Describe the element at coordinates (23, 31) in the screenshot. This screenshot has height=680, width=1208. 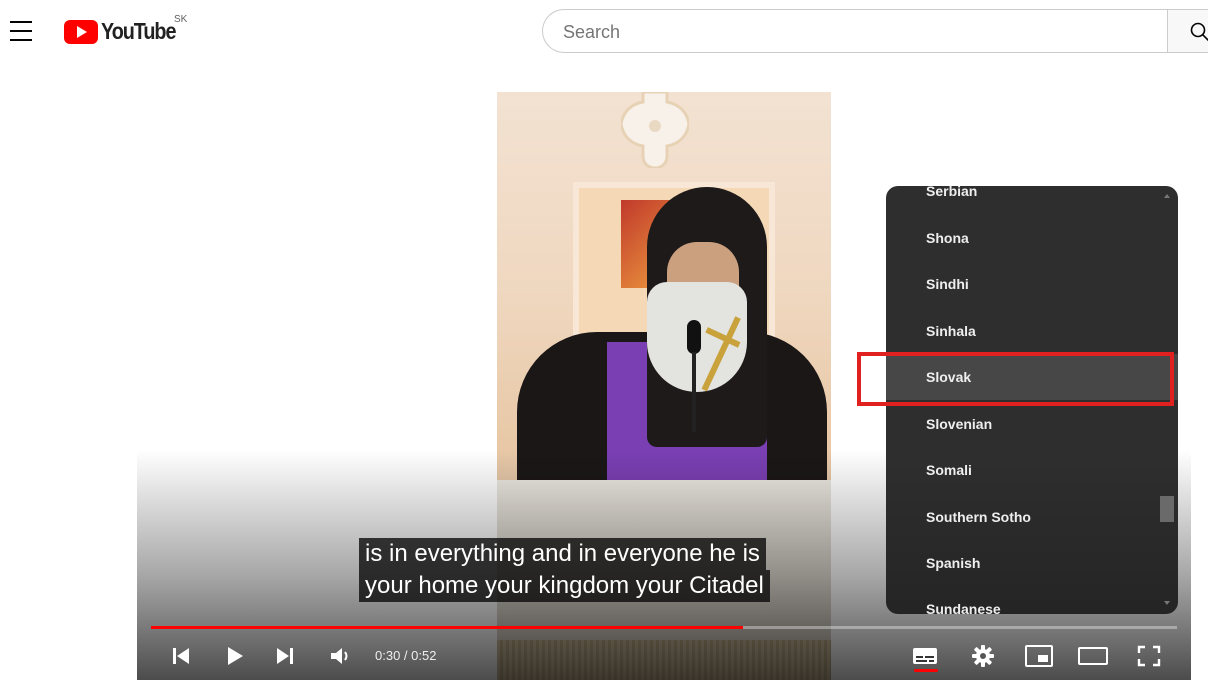
I see `hamburger-menu-icon` at that location.